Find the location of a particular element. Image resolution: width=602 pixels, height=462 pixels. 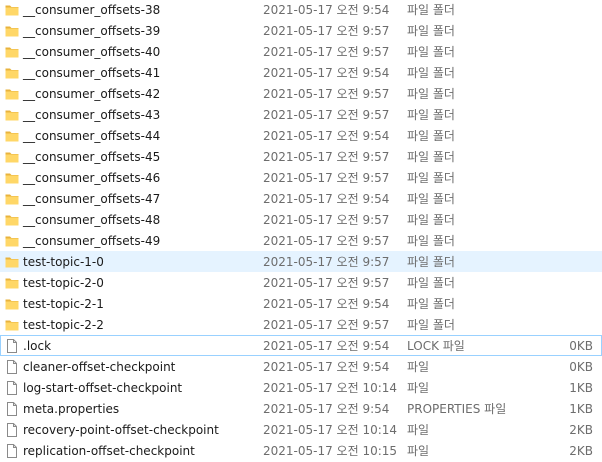

item-name: __consumer_offsets-38 is located at coordinates (91, 10).